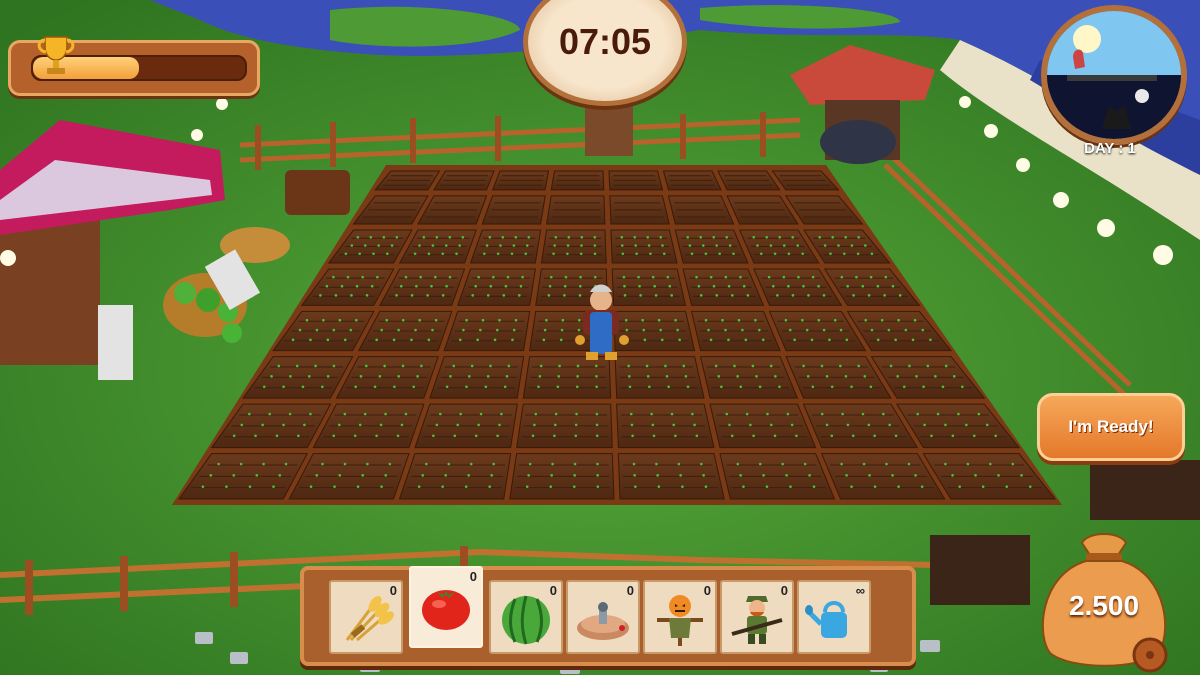 The width and height of the screenshot is (1200, 675). What do you see at coordinates (757, 617) in the screenshot?
I see `hotbar-slot-hunter: 0` at bounding box center [757, 617].